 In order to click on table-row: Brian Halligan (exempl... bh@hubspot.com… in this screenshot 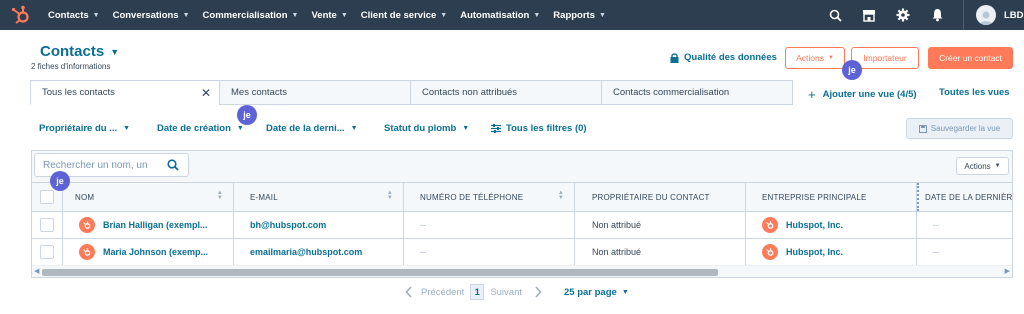, I will do `click(522, 224)`.